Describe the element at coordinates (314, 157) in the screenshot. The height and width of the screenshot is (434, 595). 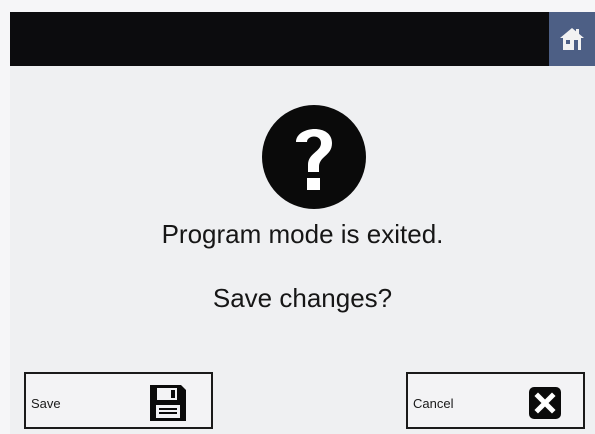
I see `question-icon` at that location.